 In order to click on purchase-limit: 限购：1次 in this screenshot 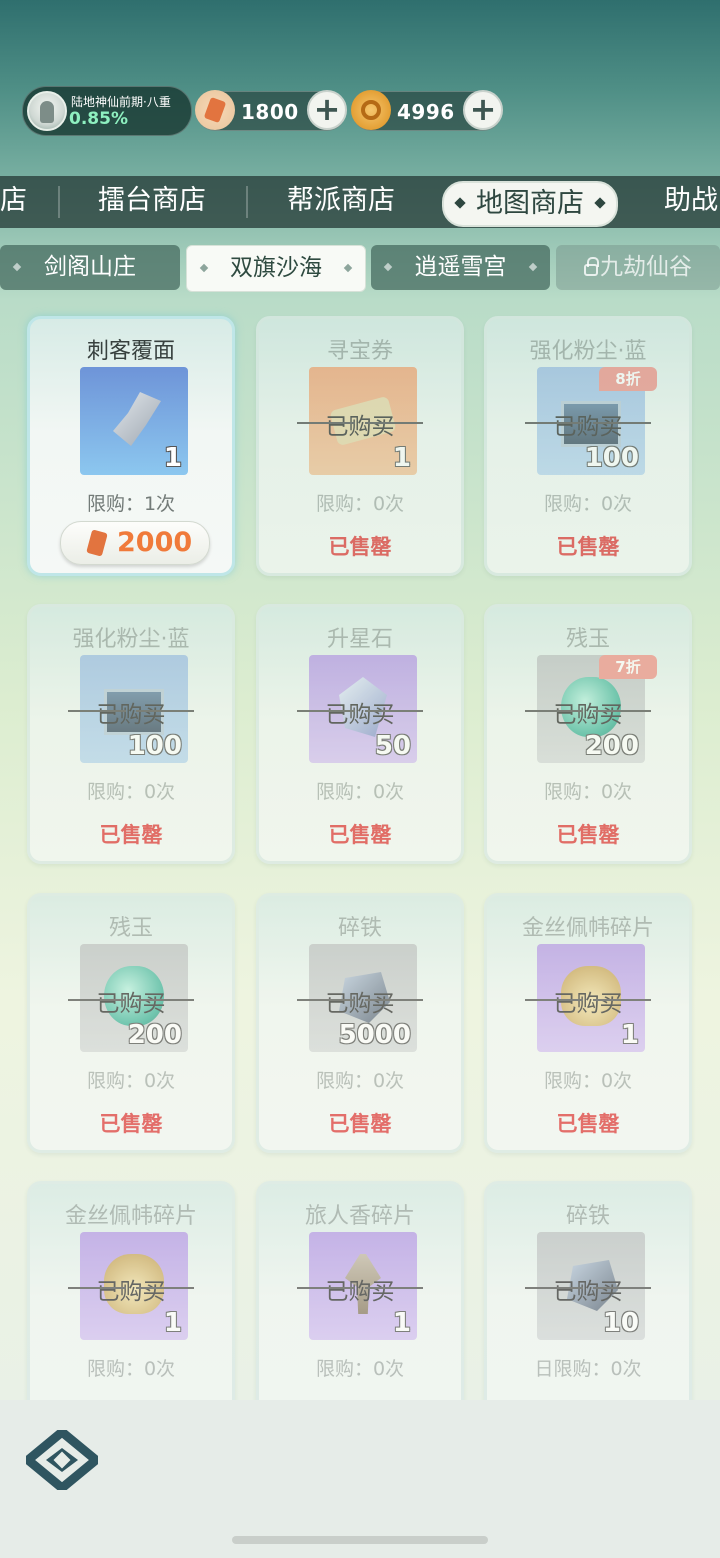, I will do `click(131, 504)`.